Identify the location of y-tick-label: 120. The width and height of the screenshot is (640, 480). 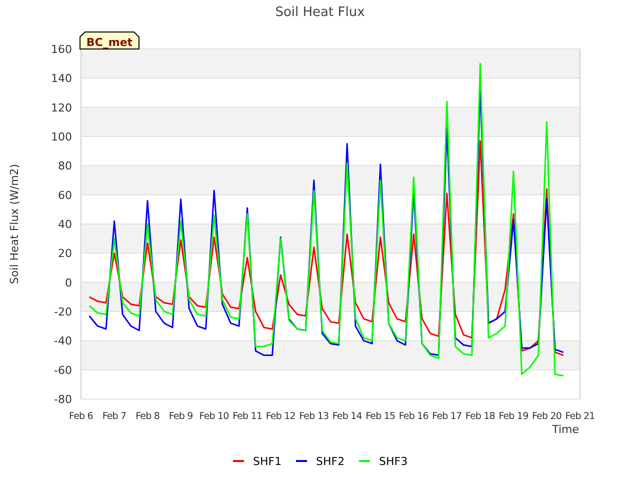
(61, 107).